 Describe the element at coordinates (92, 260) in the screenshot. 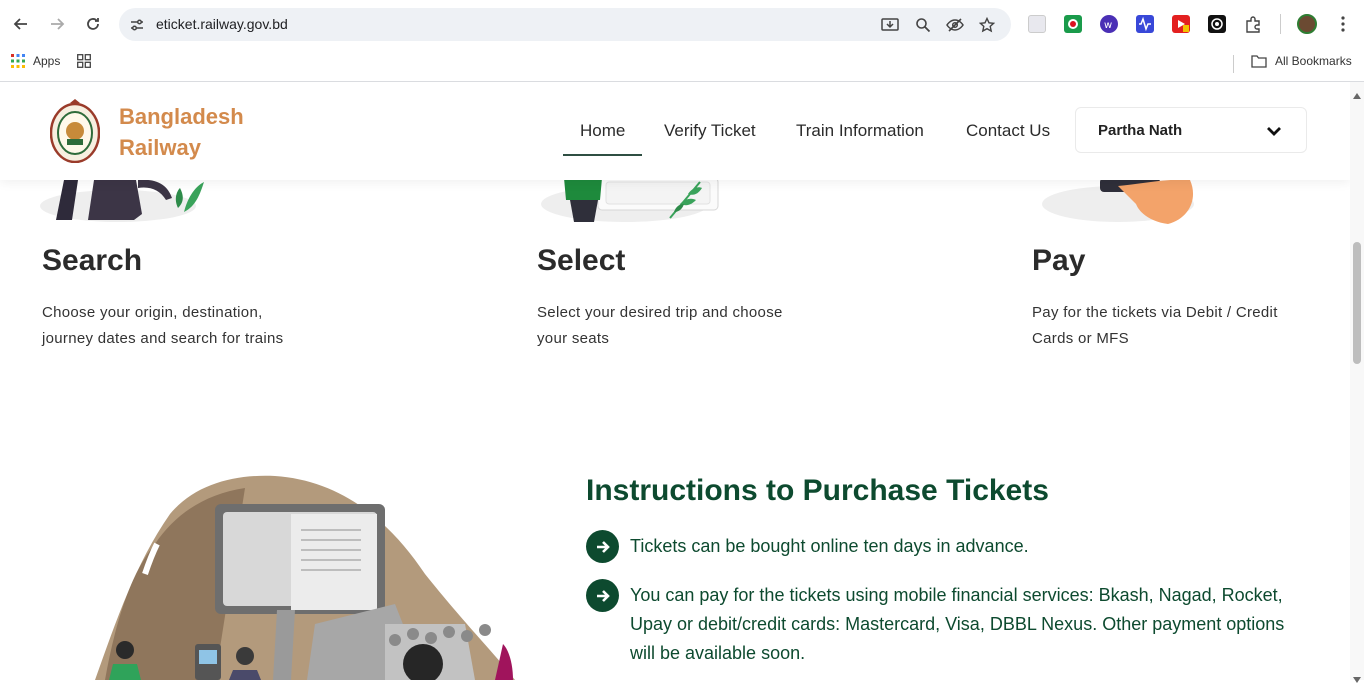

I see `step-search-title: Search` at that location.